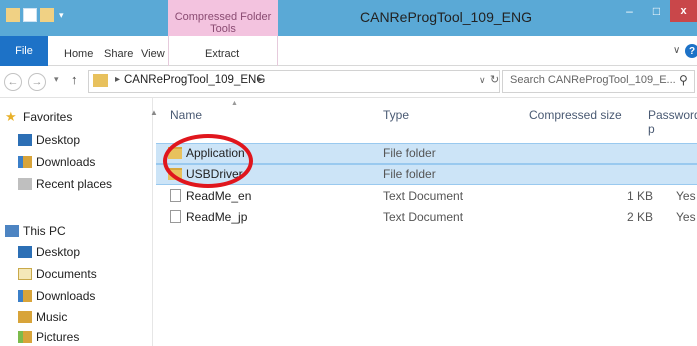 The height and width of the screenshot is (346, 697). I want to click on file-name: ReadMe_jp, so click(216, 217).